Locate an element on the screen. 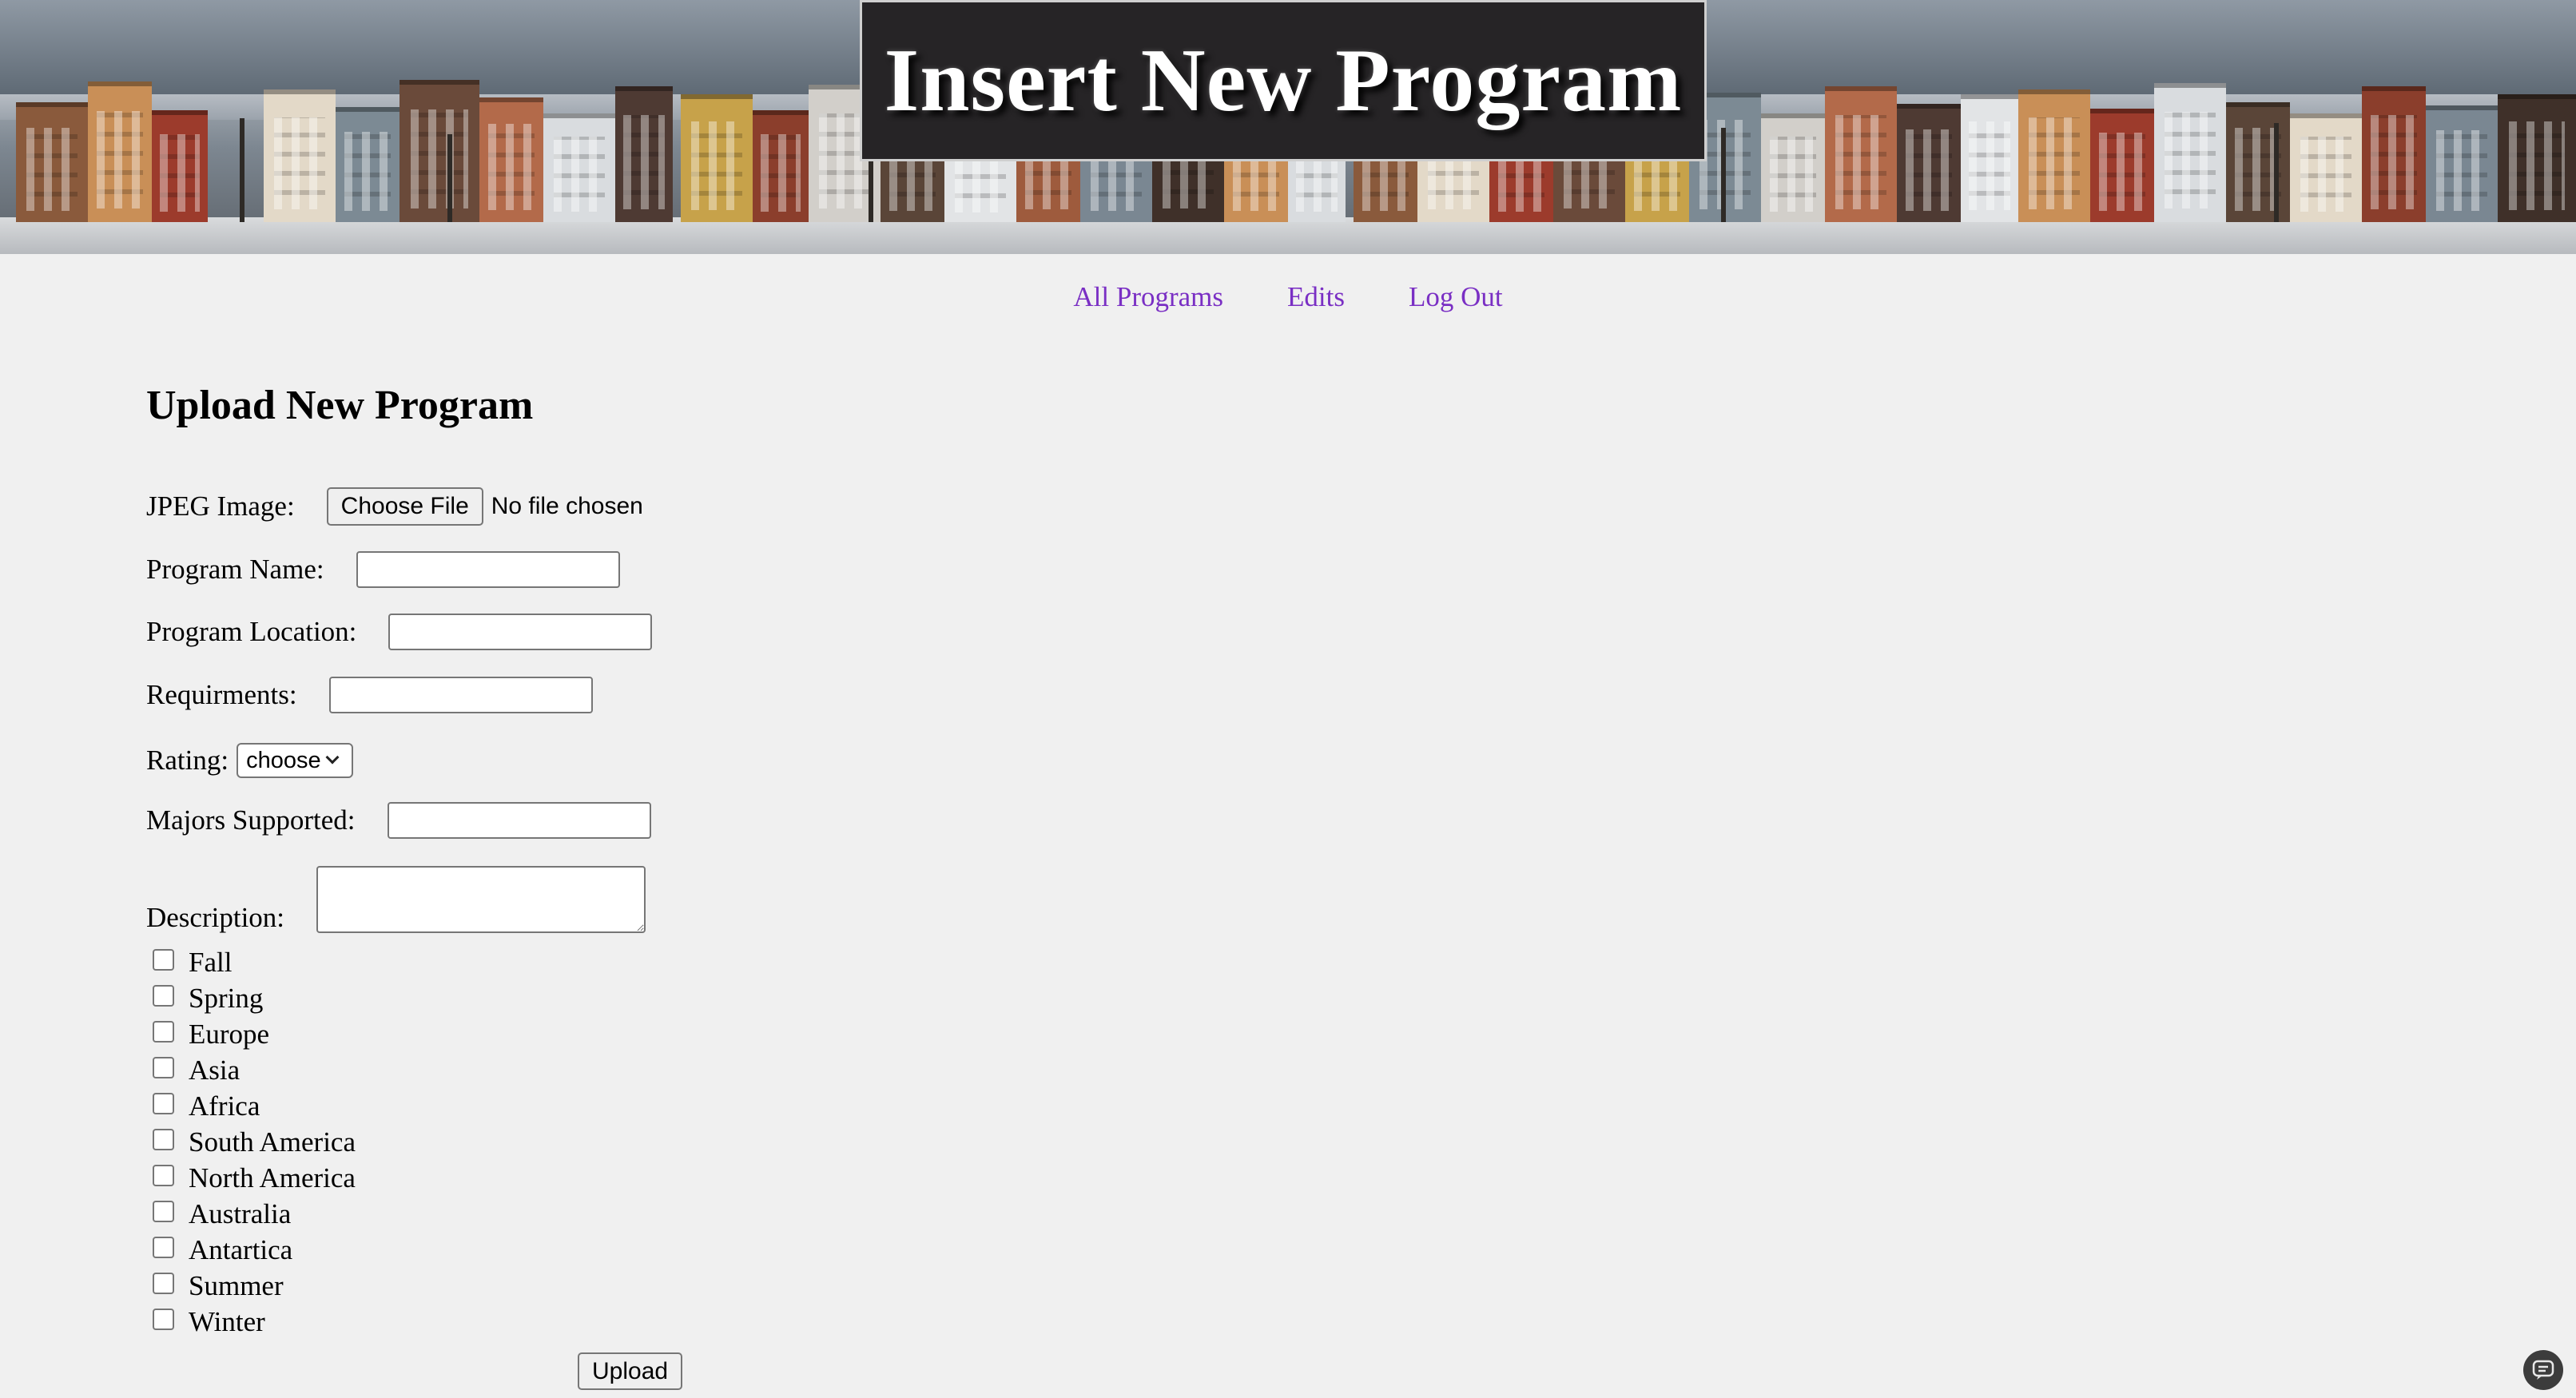 The width and height of the screenshot is (2576, 1398). jpeg-row: JPEG Image: Choose File No file chosen is located at coordinates (394, 507).